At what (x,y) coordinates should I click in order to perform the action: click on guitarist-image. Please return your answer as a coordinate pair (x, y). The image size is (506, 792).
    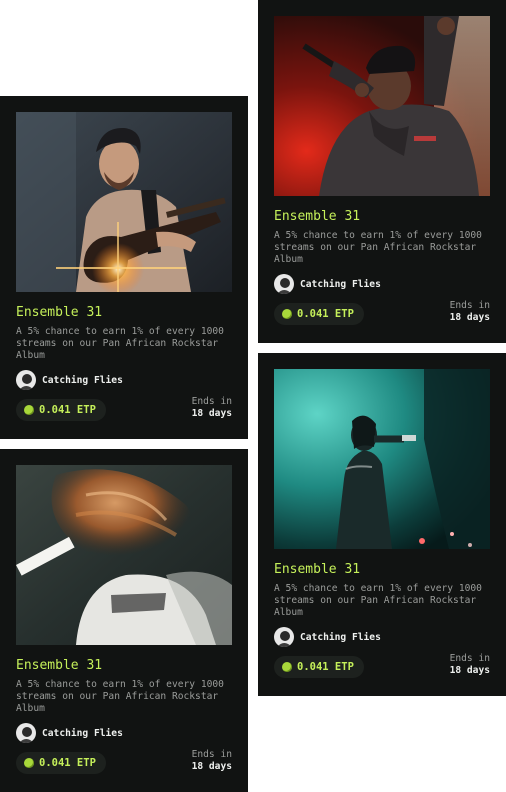
    Looking at the image, I should click on (124, 202).